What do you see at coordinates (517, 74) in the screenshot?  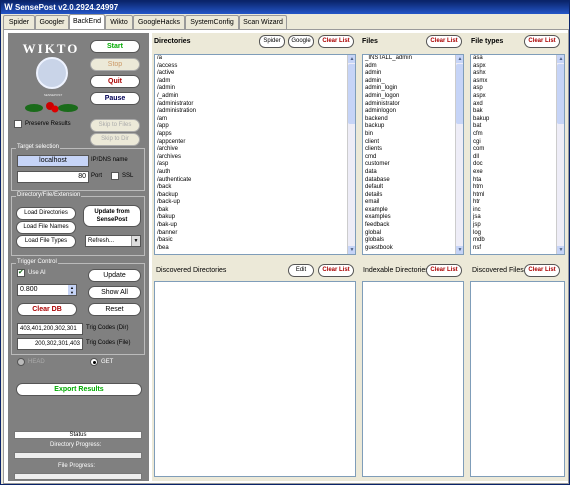 I see `list-item: ashx` at bounding box center [517, 74].